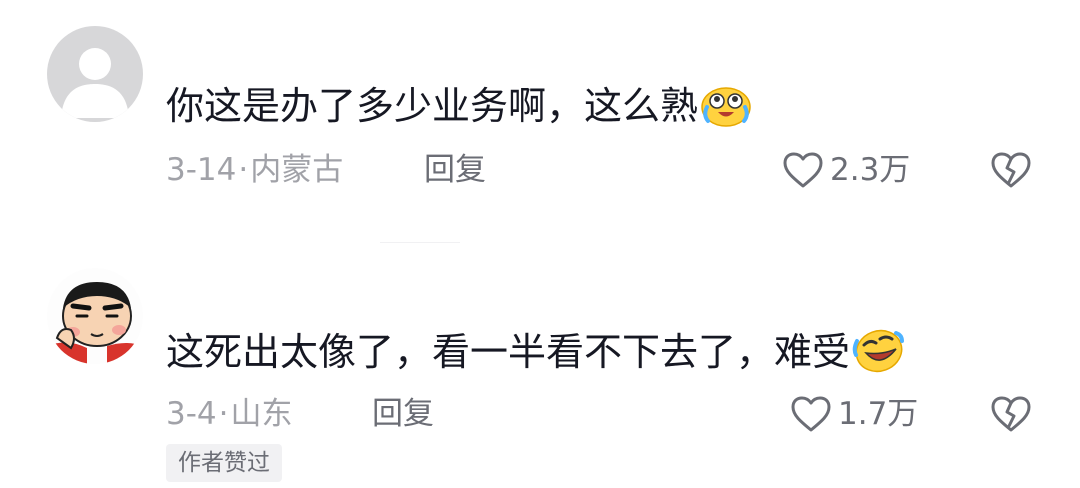 The image size is (1080, 488). What do you see at coordinates (420, 242) in the screenshot?
I see `divider` at bounding box center [420, 242].